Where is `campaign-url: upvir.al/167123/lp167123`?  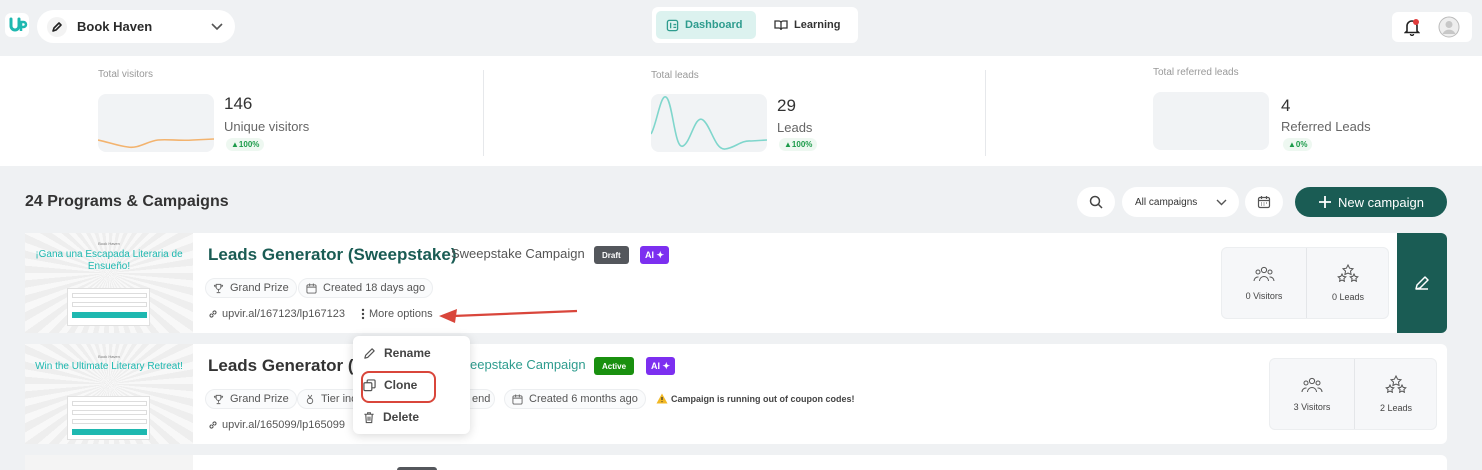 campaign-url: upvir.al/167123/lp167123 is located at coordinates (276, 314).